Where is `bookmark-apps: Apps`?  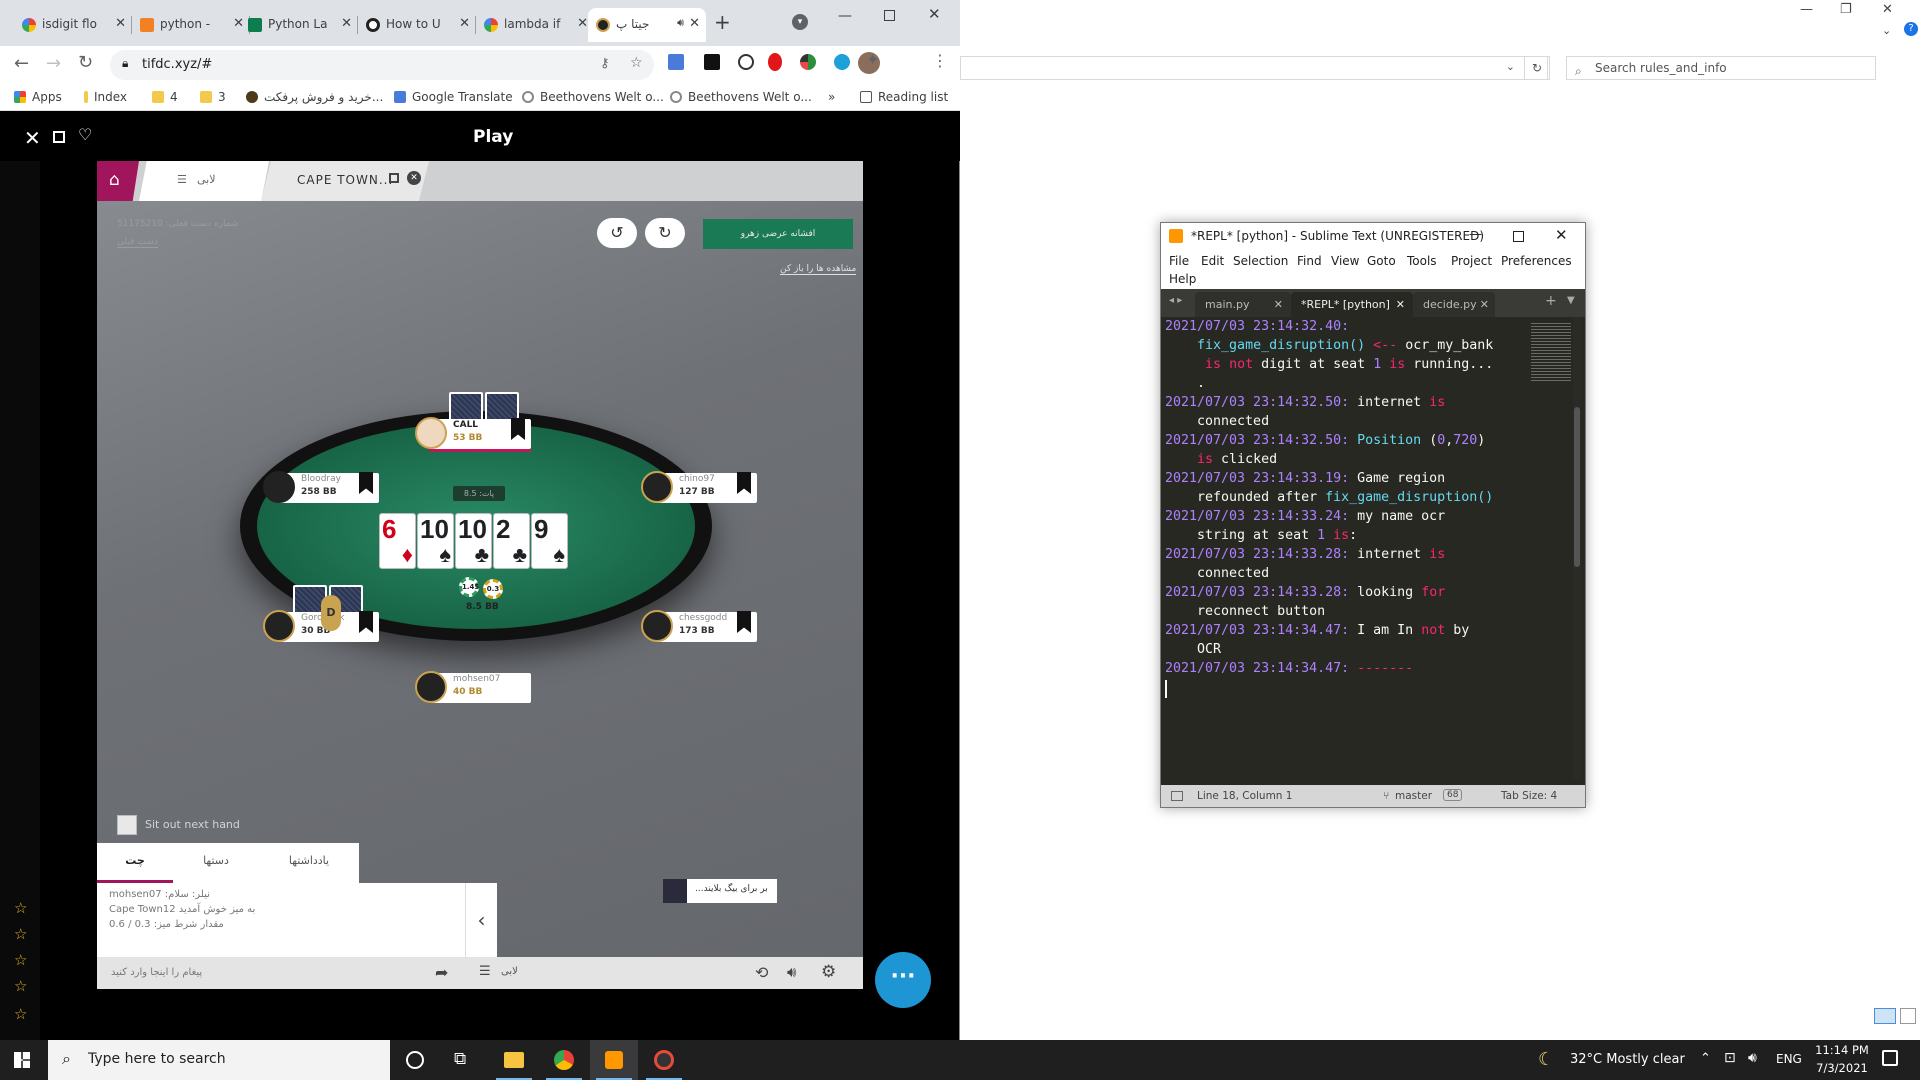
bookmark-apps: Apps is located at coordinates (38, 97).